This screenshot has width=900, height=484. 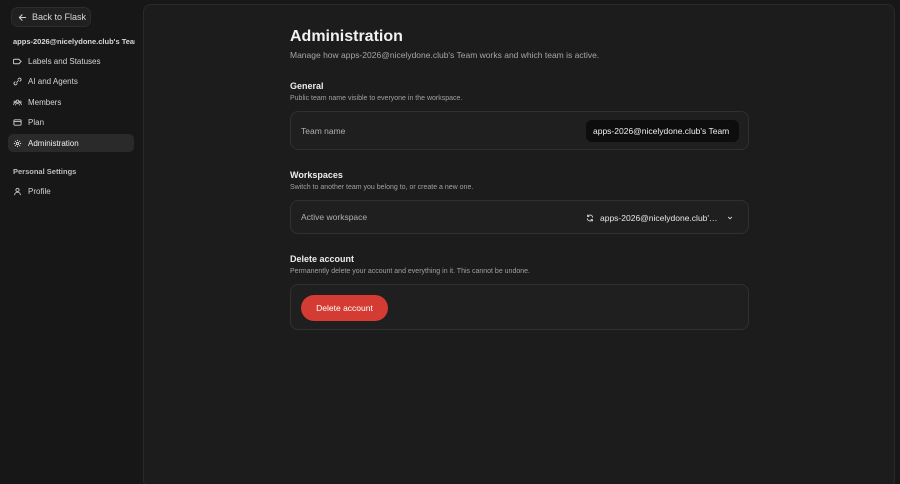 I want to click on sidebar-item-label: Members, so click(x=45, y=102).